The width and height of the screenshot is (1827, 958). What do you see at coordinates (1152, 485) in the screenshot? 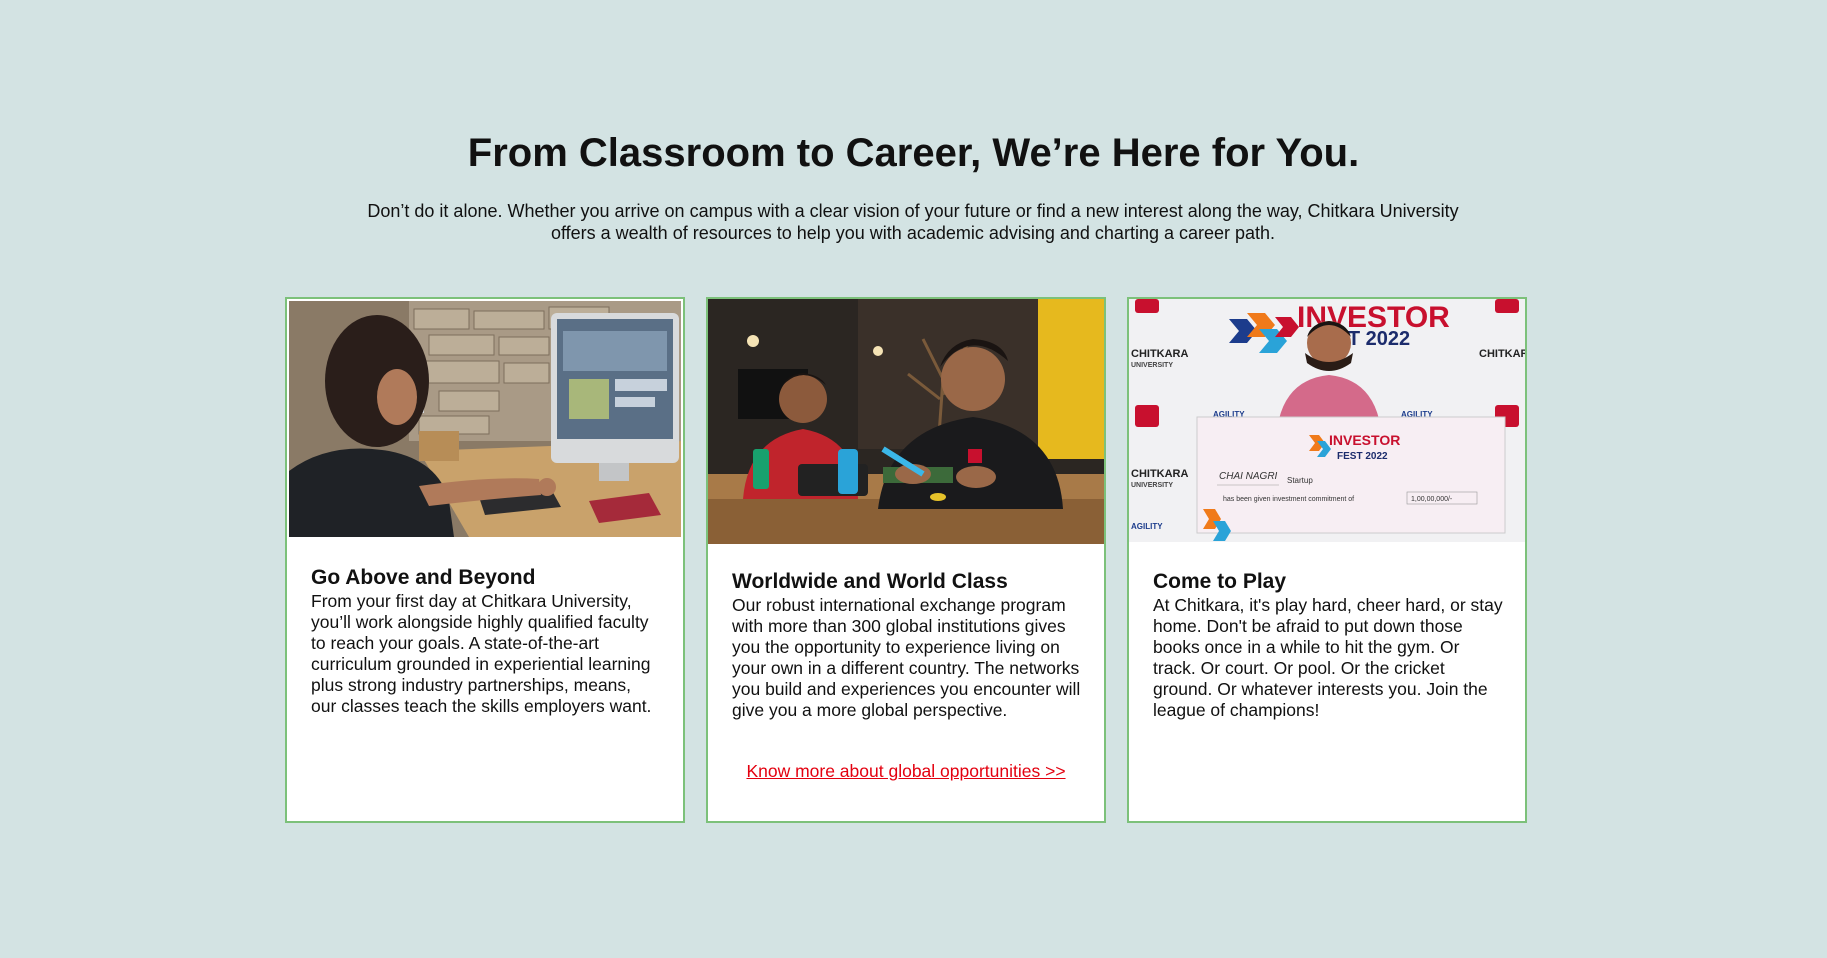
I see `backdrop-brand-sub-text-lower: UNIVERSITY` at bounding box center [1152, 485].